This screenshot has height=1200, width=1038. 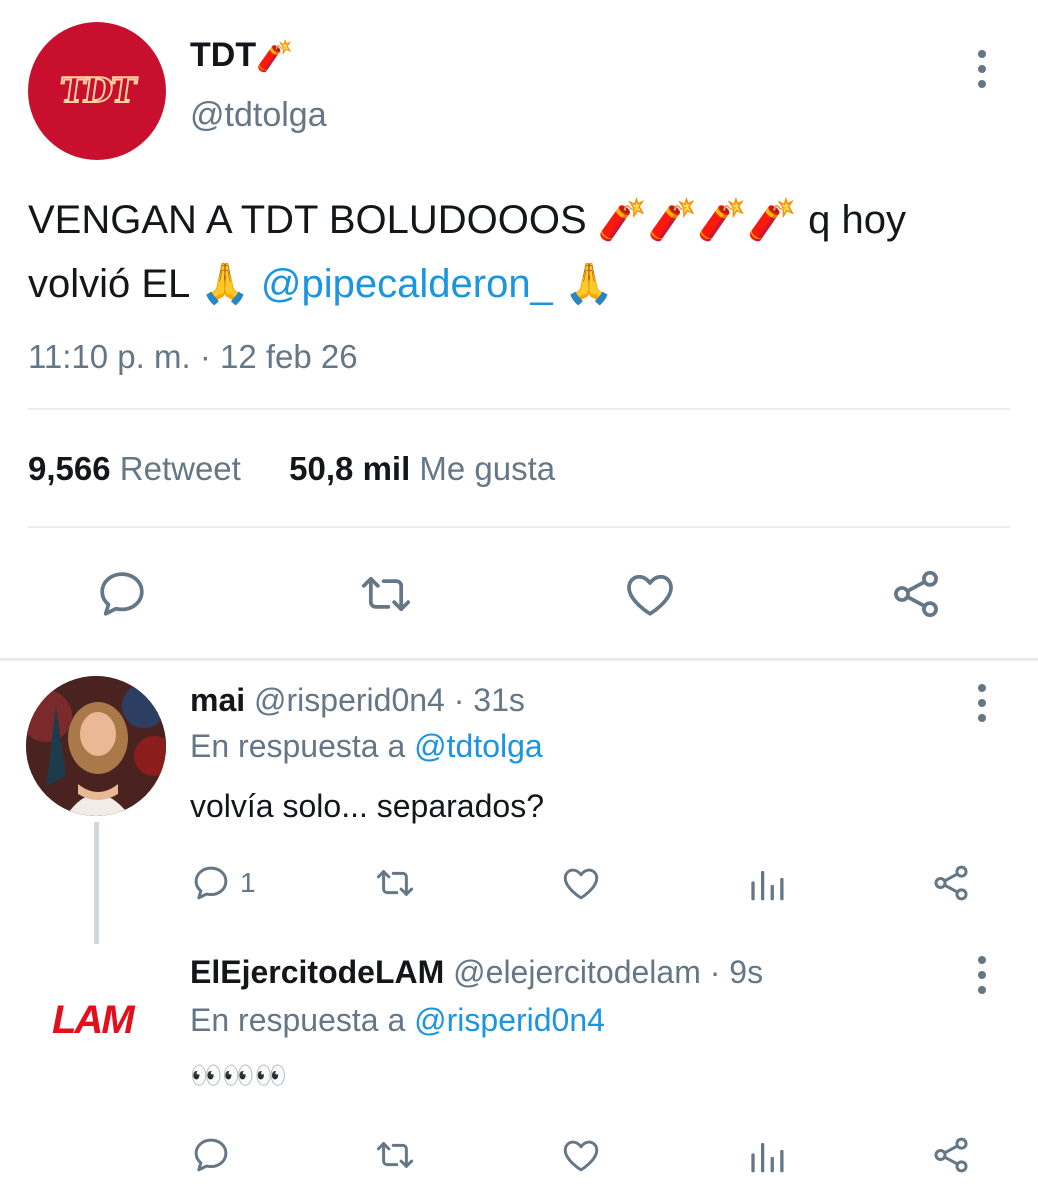 What do you see at coordinates (519, 659) in the screenshot?
I see `section-separator` at bounding box center [519, 659].